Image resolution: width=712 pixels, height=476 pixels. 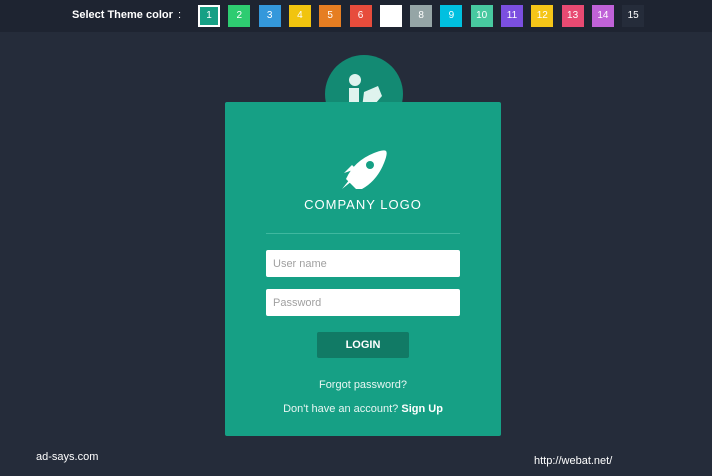 What do you see at coordinates (633, 16) in the screenshot?
I see `theme-swatch-15: 15` at bounding box center [633, 16].